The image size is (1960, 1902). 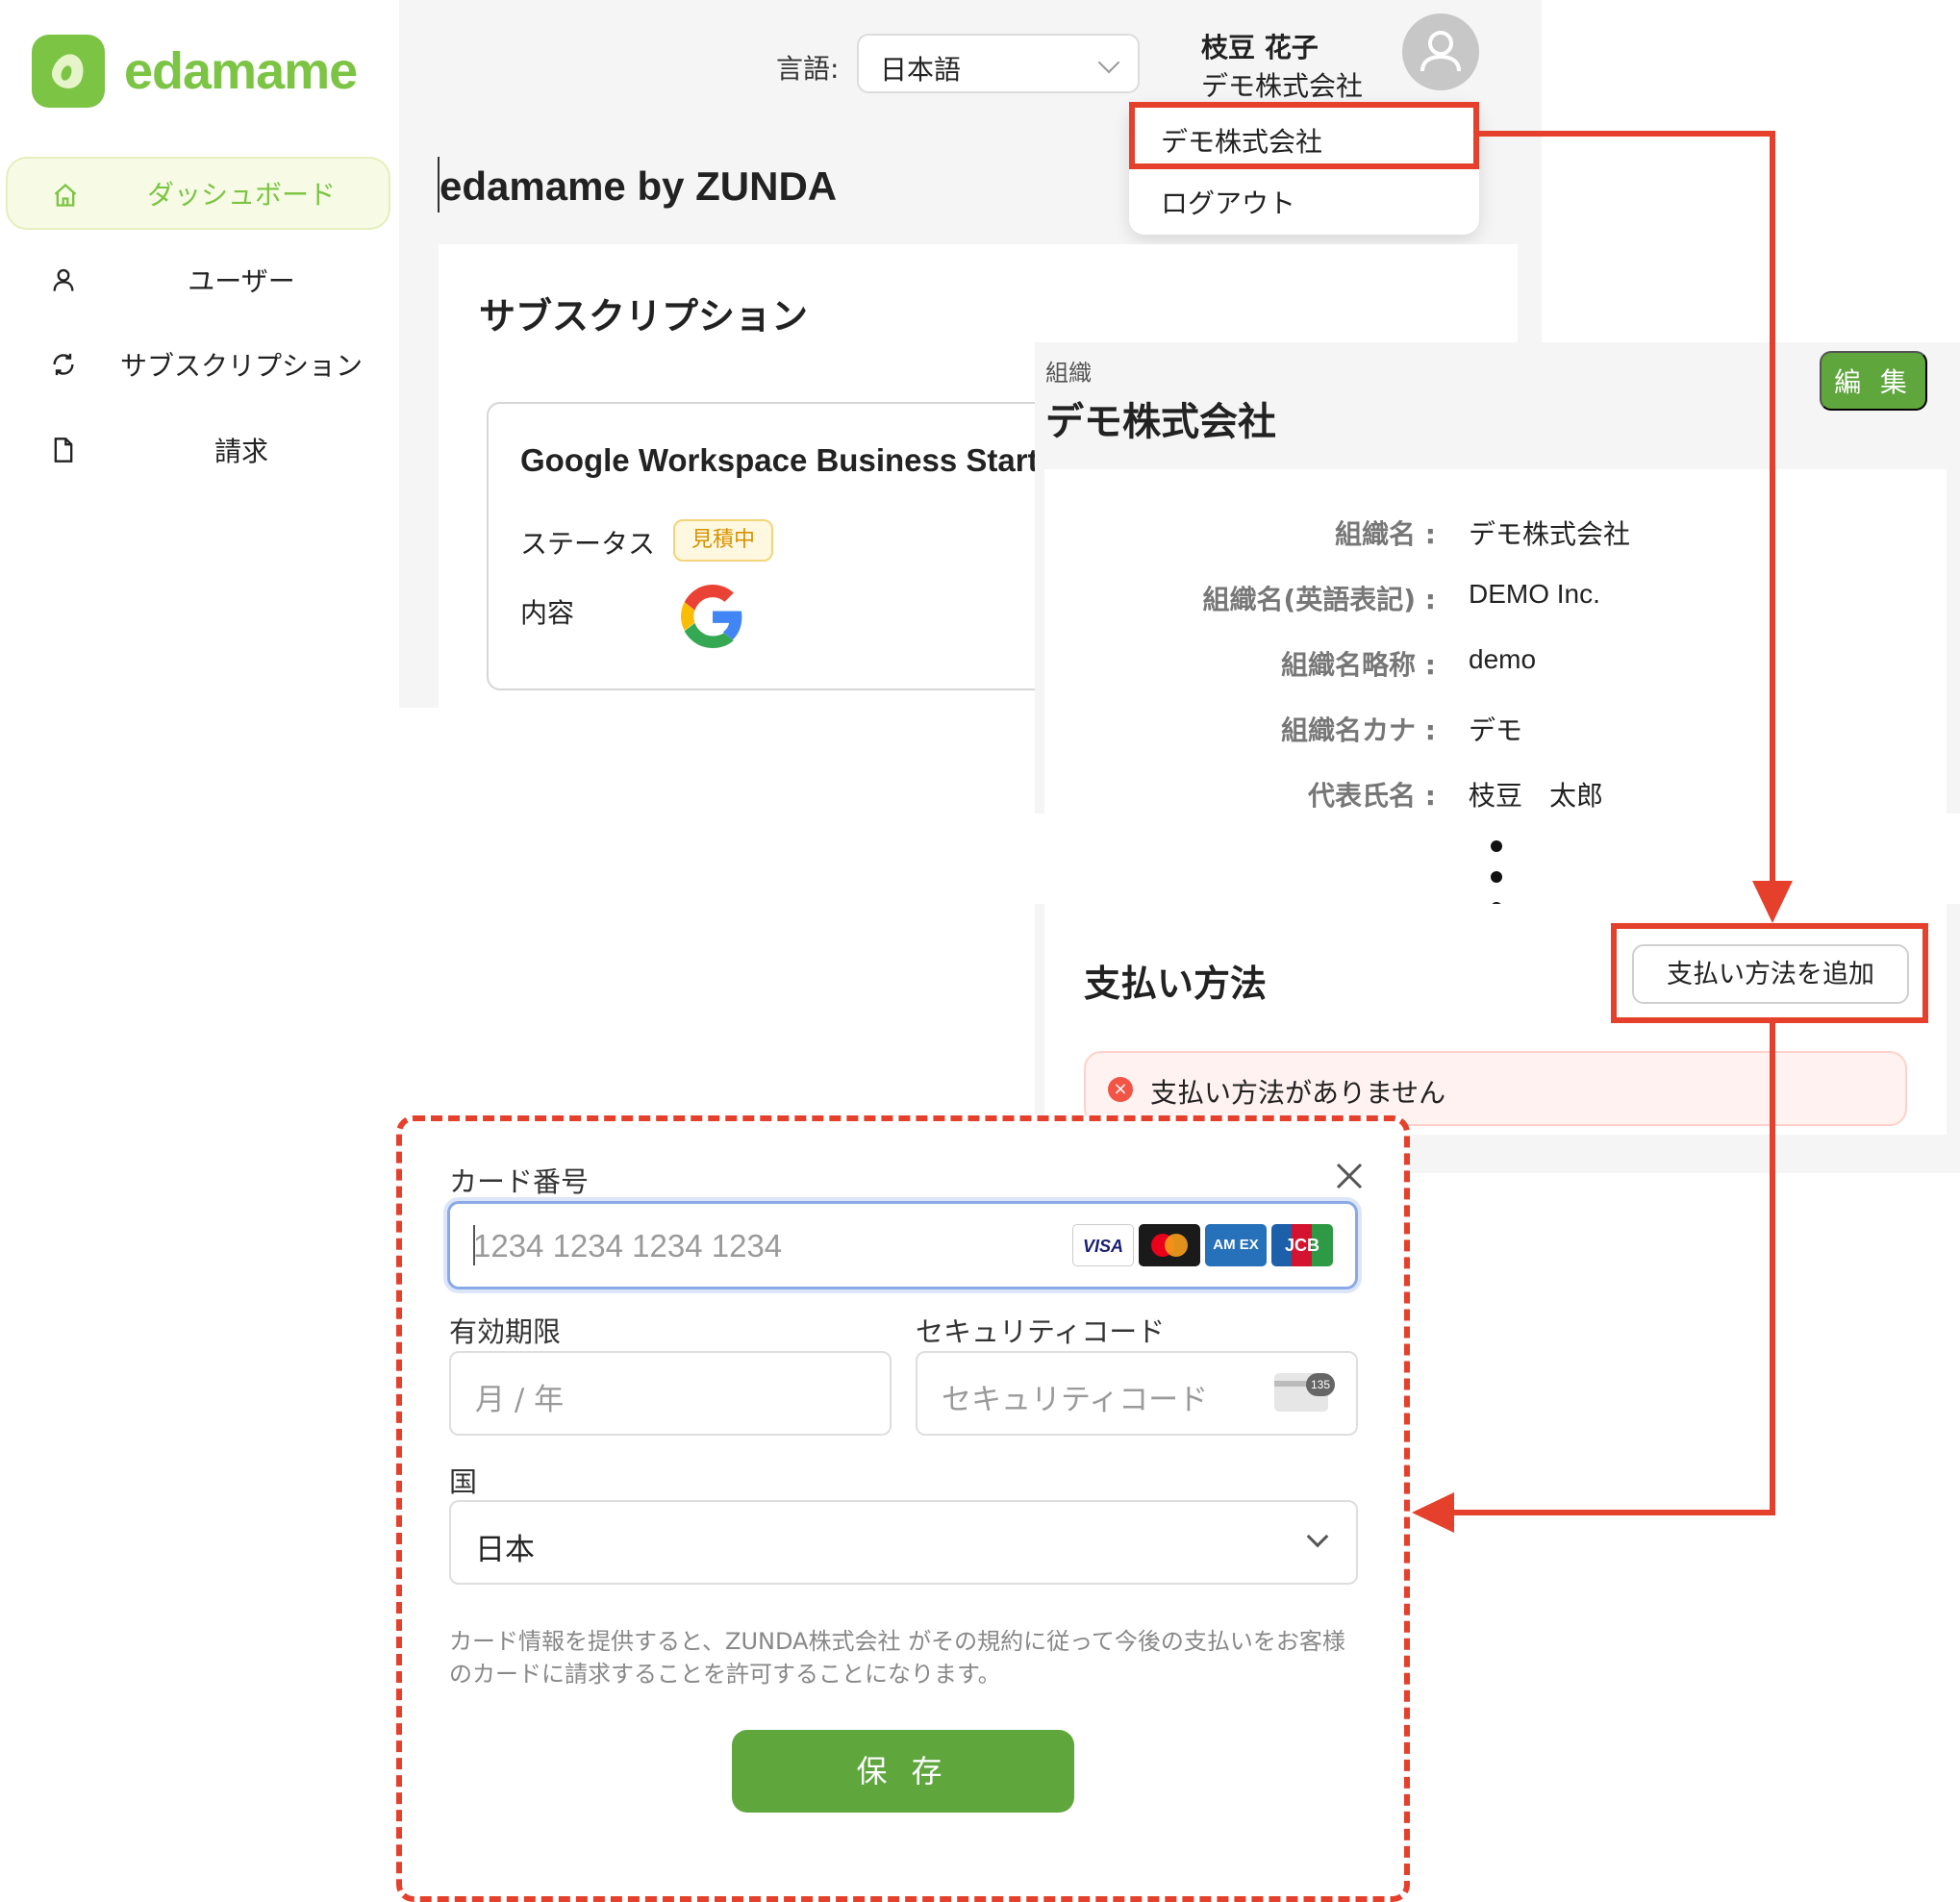 What do you see at coordinates (463, 1481) in the screenshot?
I see `country-label: 国` at bounding box center [463, 1481].